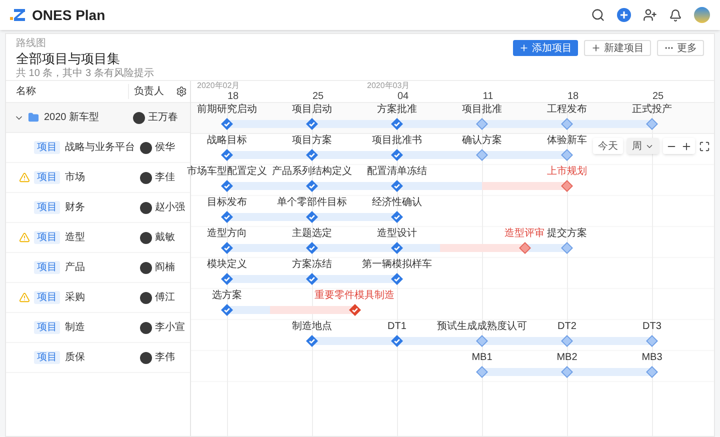 The image size is (720, 437). What do you see at coordinates (312, 110) in the screenshot?
I see `milestone-label: 项目启动` at bounding box center [312, 110].